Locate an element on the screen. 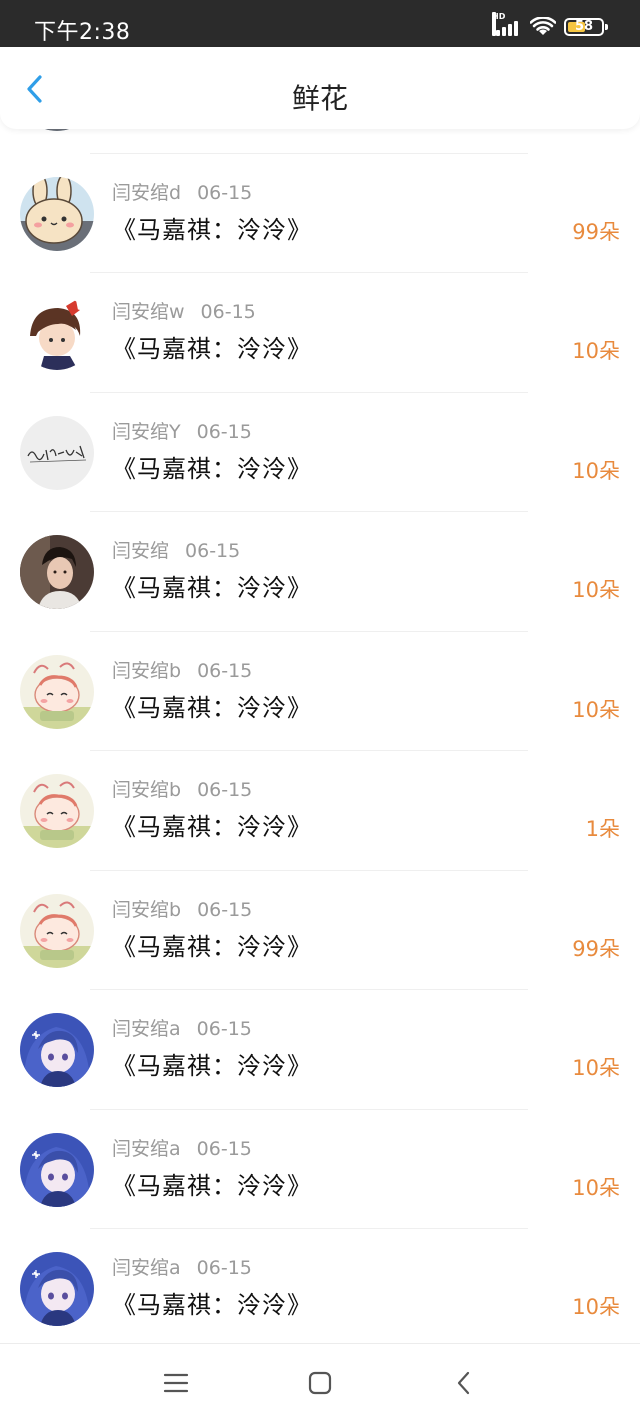 The image size is (640, 1422). status-time: 下午2:38 is located at coordinates (82, 32).